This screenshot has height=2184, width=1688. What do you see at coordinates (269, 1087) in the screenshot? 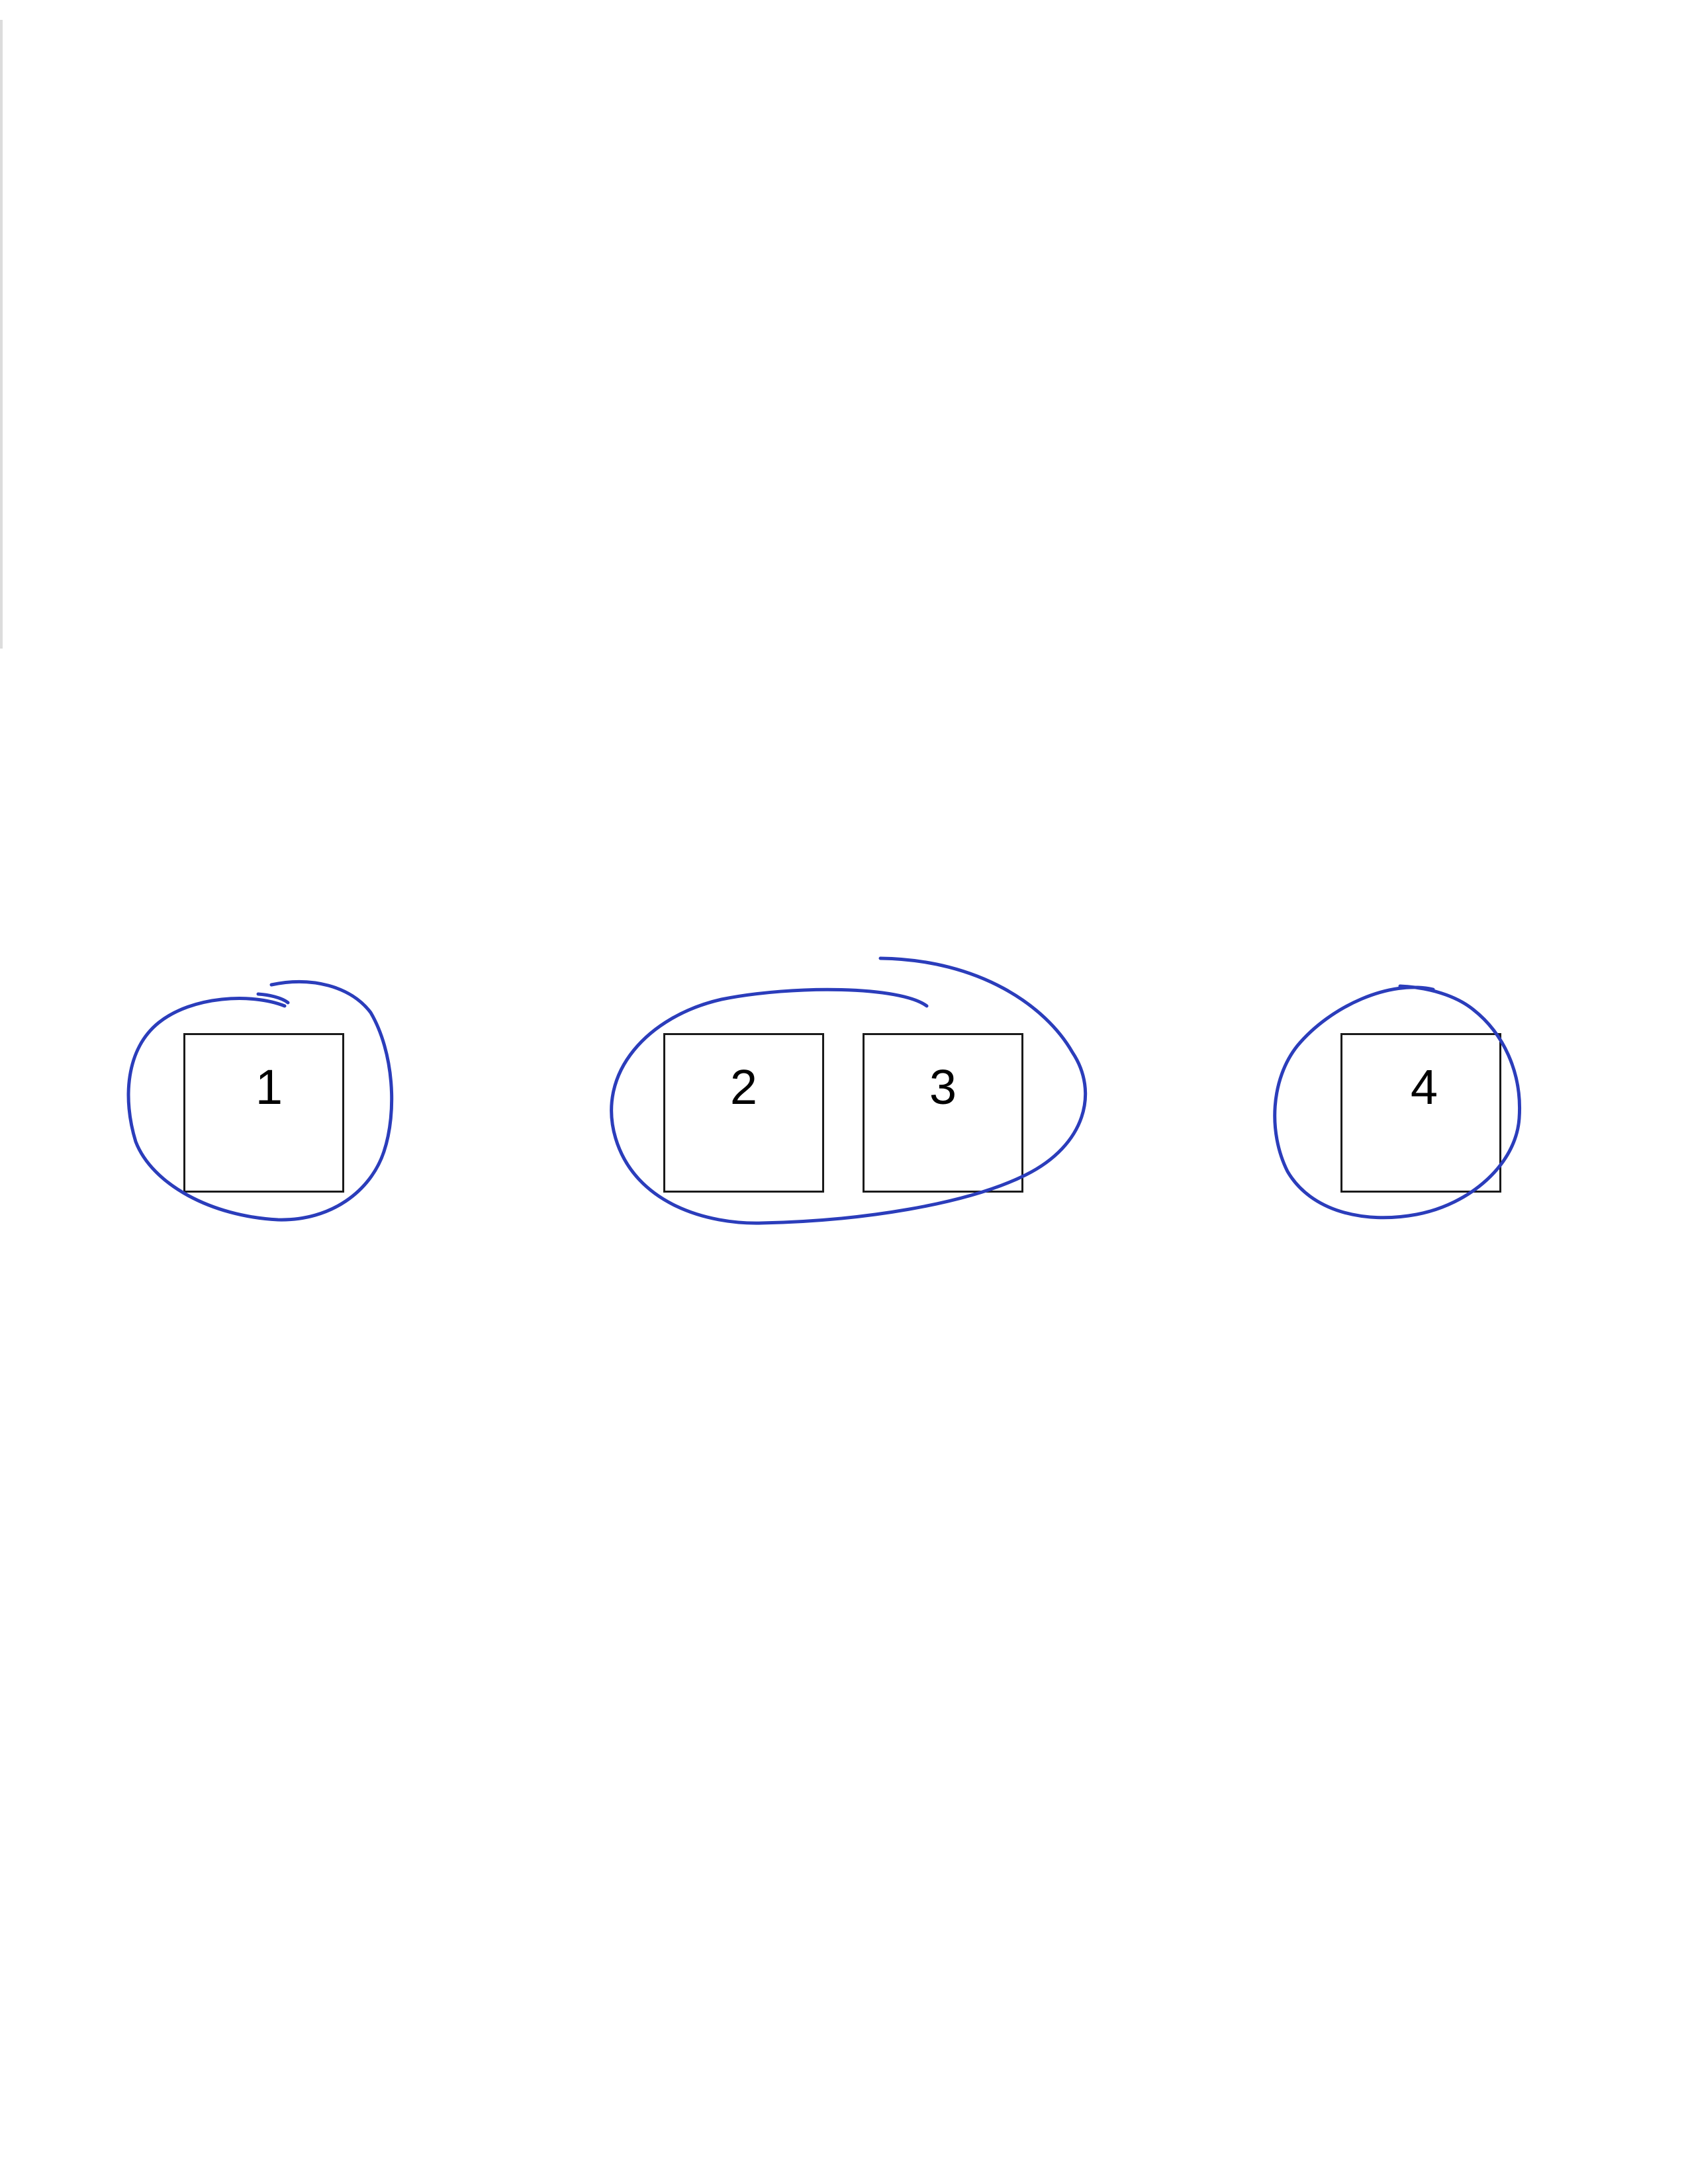
I see `box-1-label: 1` at bounding box center [269, 1087].